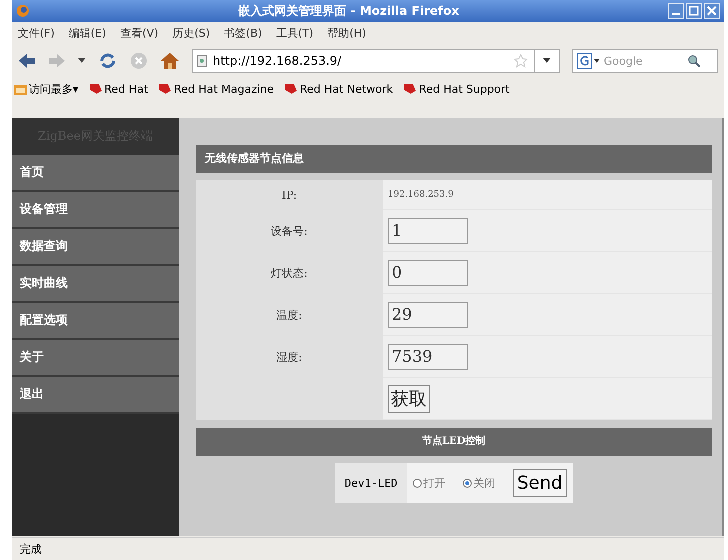  I want to click on bookmark-link: Red Hat Magazine, so click(224, 89).